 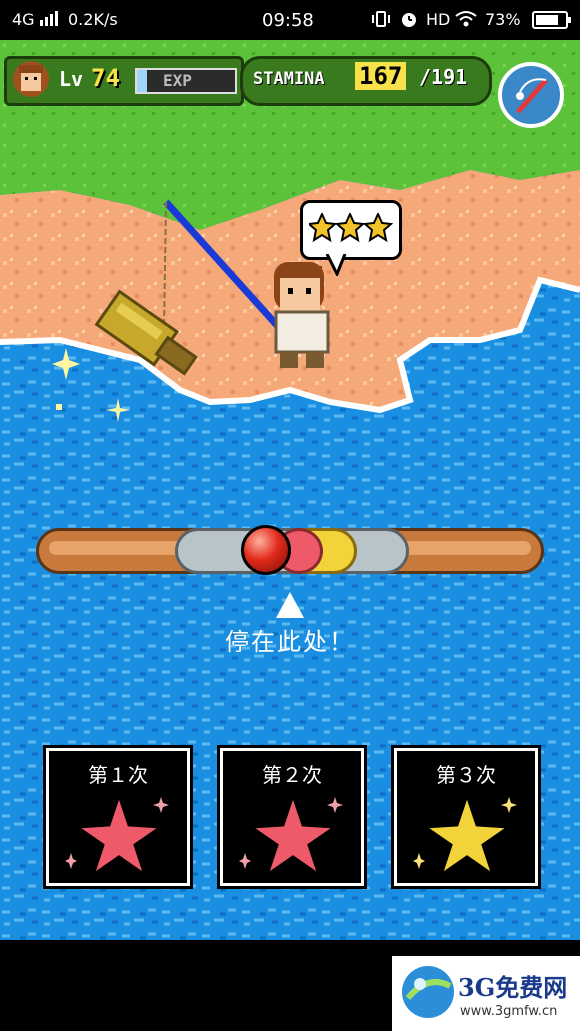 What do you see at coordinates (177, 80) in the screenshot?
I see `exp-label: EXP` at bounding box center [177, 80].